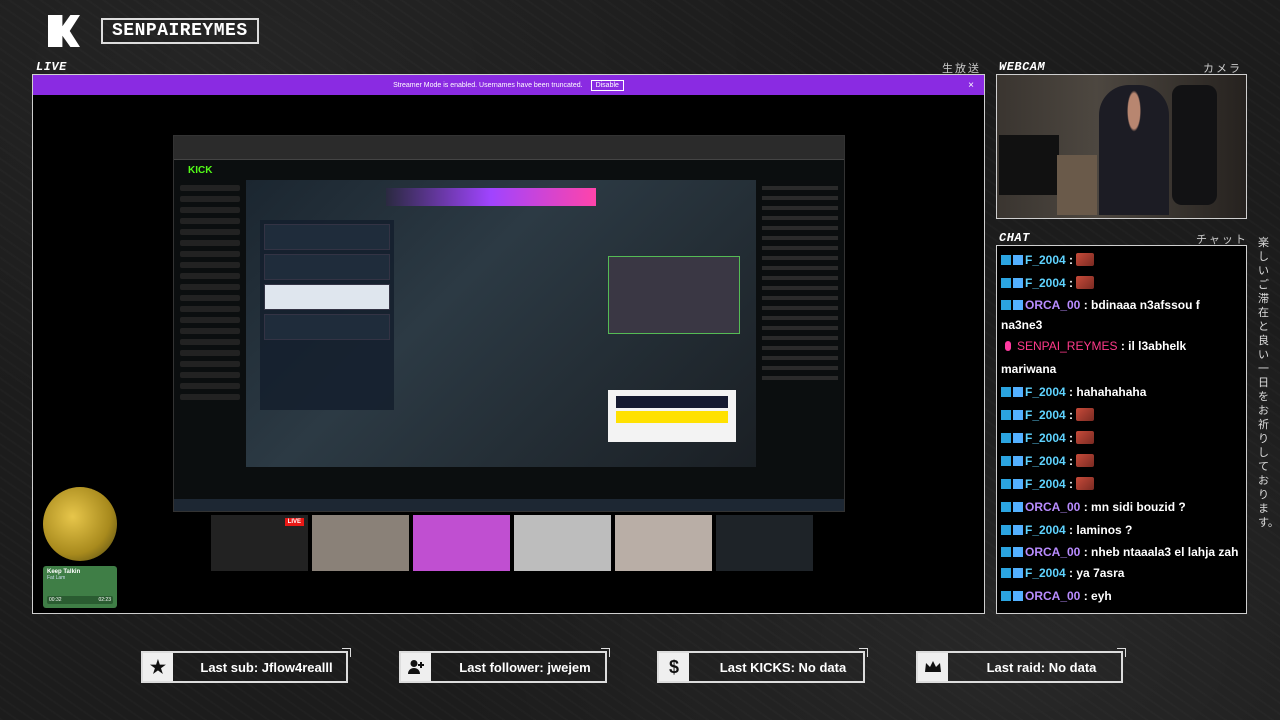 The image size is (1280, 720). What do you see at coordinates (1268, 383) in the screenshot?
I see `side-jp-text: 楽しいご滞在と良い一日をお祈りしております。` at bounding box center [1268, 383].